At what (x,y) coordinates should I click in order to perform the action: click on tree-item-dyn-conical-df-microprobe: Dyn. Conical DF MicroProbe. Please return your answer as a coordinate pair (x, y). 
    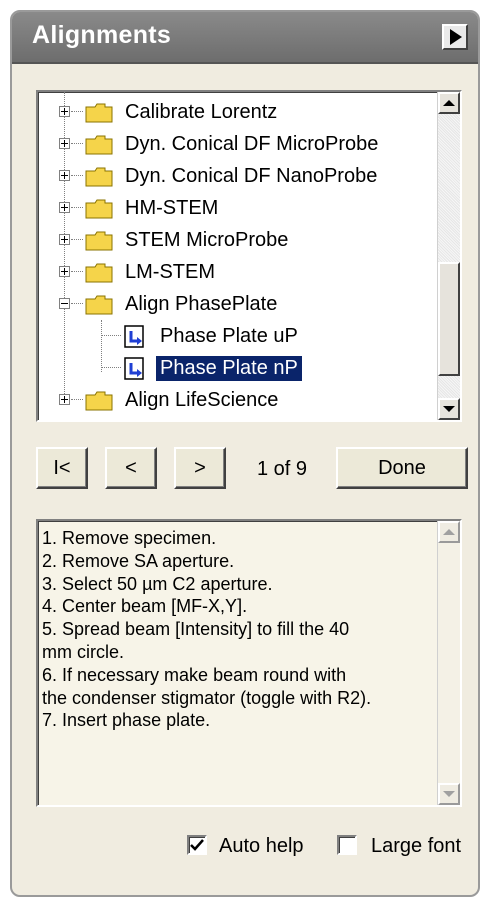
    Looking at the image, I should click on (235, 144).